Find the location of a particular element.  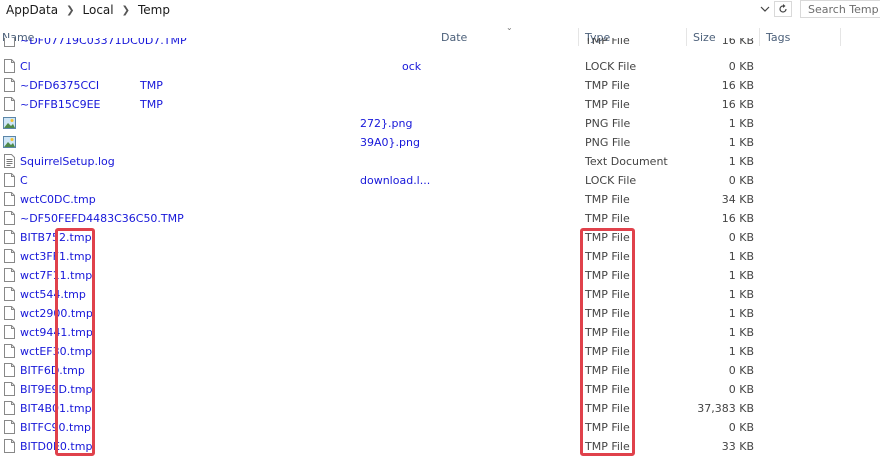

refresh-icon is located at coordinates (783, 9).